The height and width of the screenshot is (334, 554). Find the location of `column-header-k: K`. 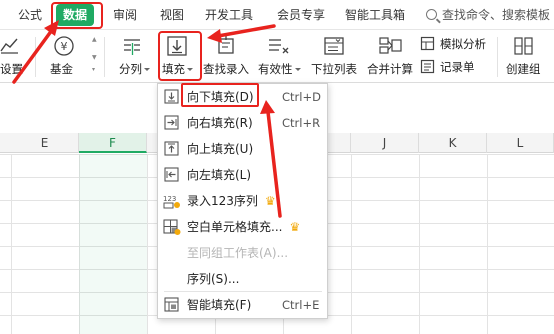

column-header-k: K is located at coordinates (453, 143).